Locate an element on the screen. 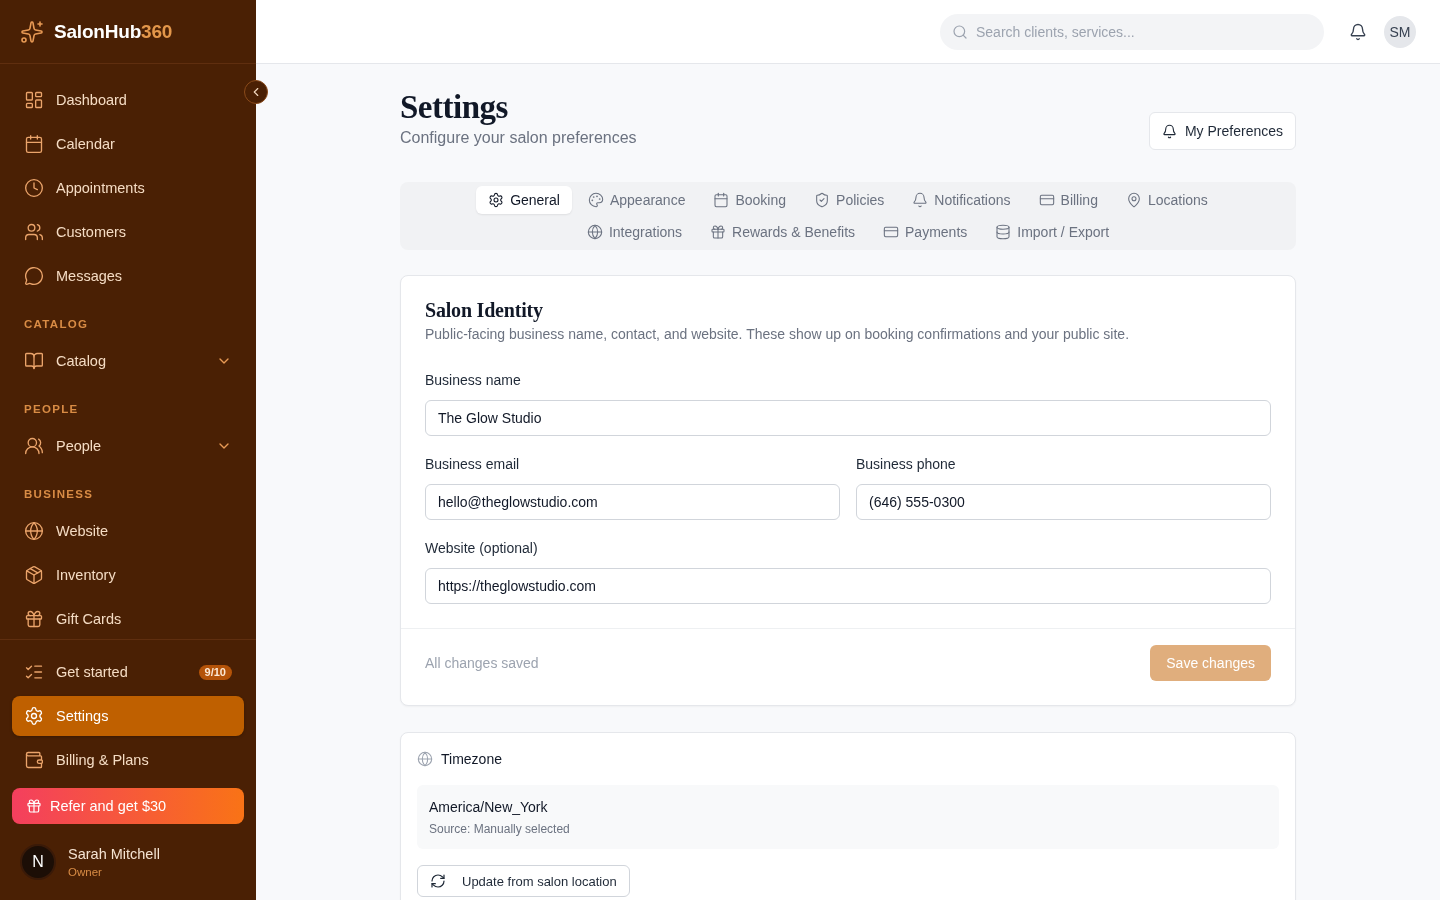  save-status: All changes saved is located at coordinates (482, 663).